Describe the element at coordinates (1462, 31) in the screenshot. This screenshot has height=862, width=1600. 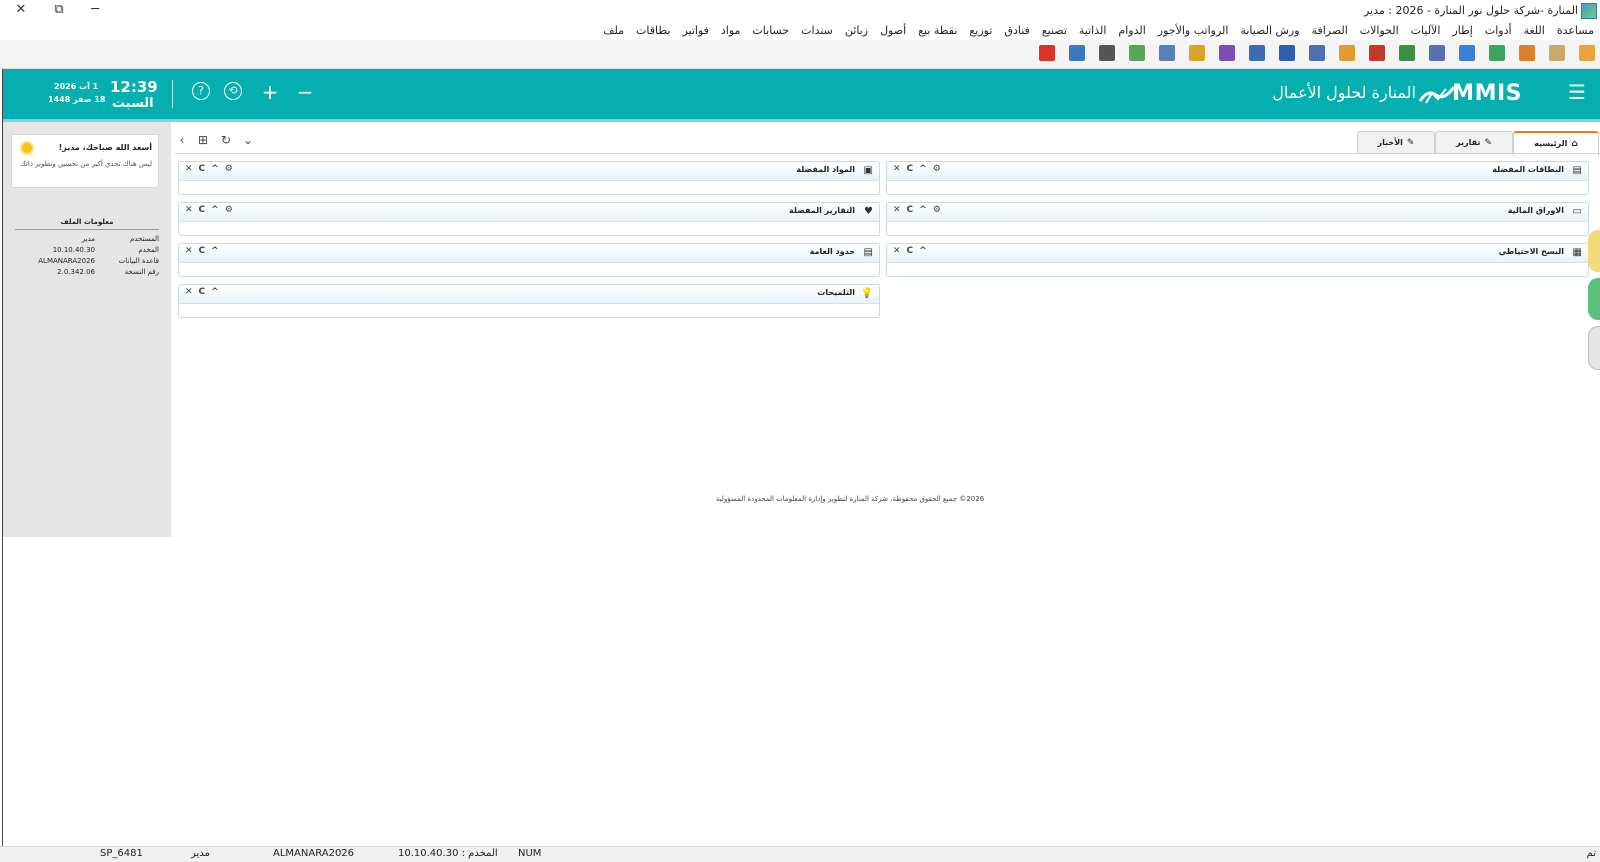
I see `menu-item: إطار` at that location.